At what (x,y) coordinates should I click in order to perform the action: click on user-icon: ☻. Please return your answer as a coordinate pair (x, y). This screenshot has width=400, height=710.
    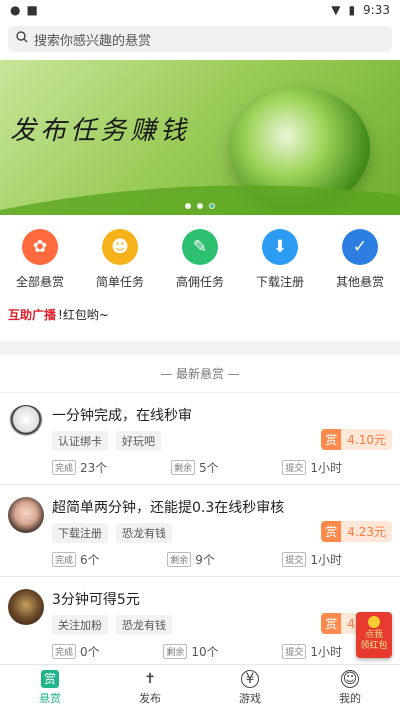
    Looking at the image, I should click on (120, 247).